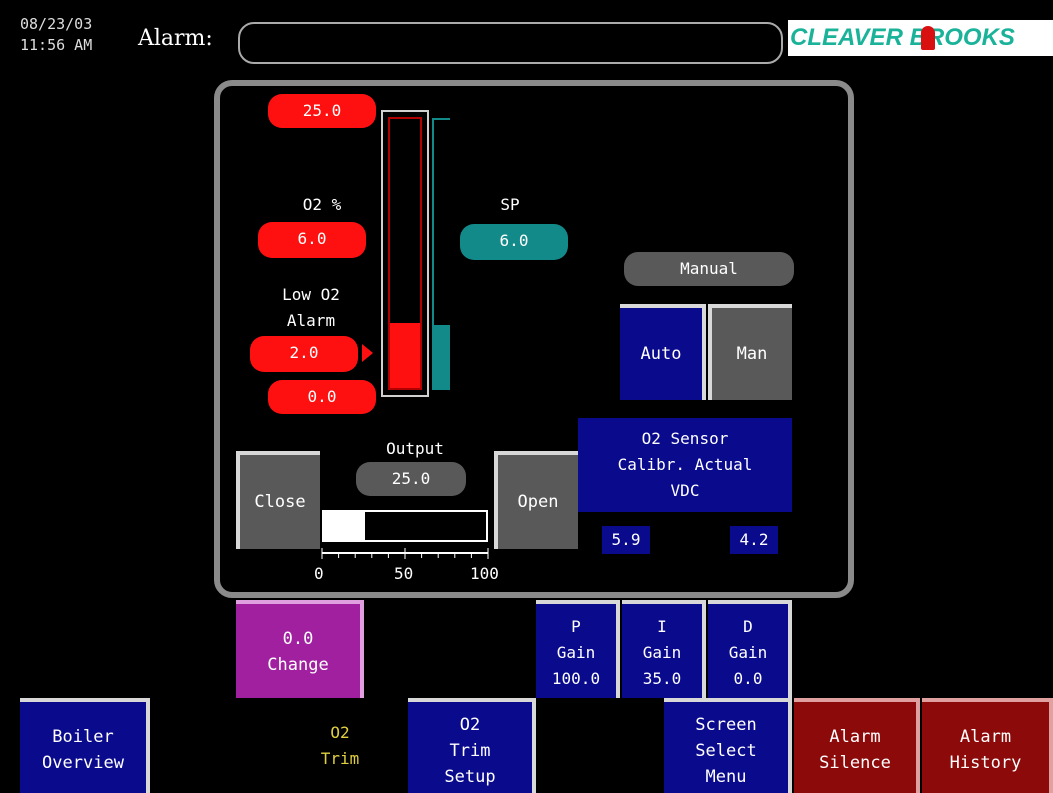 The width and height of the screenshot is (1053, 793). Describe the element at coordinates (510, 43) in the screenshot. I see `alarm-message-field` at that location.